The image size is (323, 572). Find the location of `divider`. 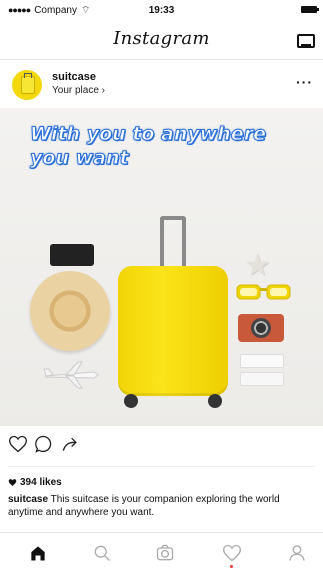

divider is located at coordinates (161, 466).